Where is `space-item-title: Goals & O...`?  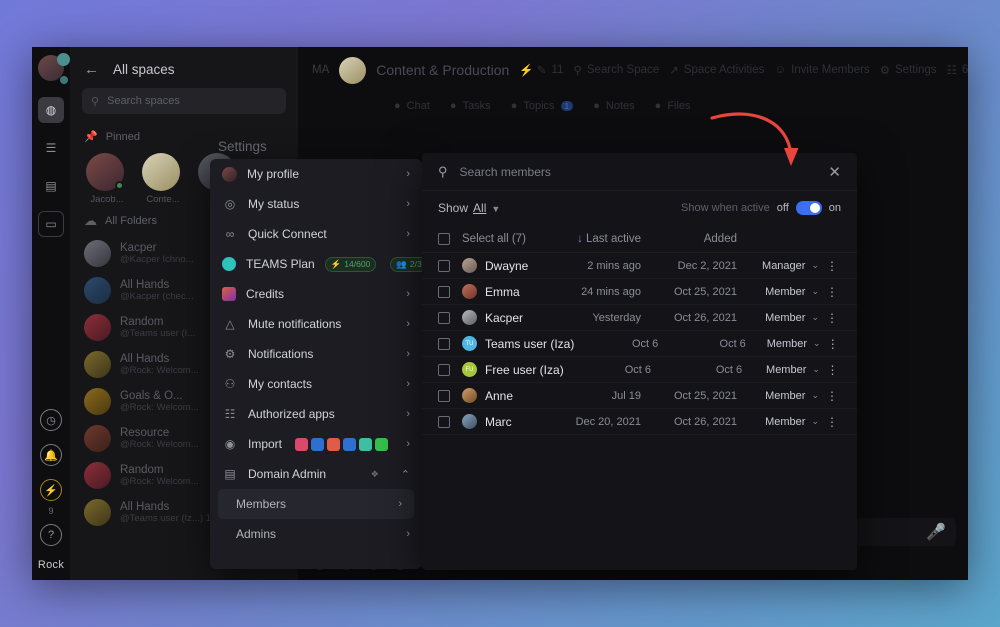 space-item-title: Goals & O... is located at coordinates (151, 396).